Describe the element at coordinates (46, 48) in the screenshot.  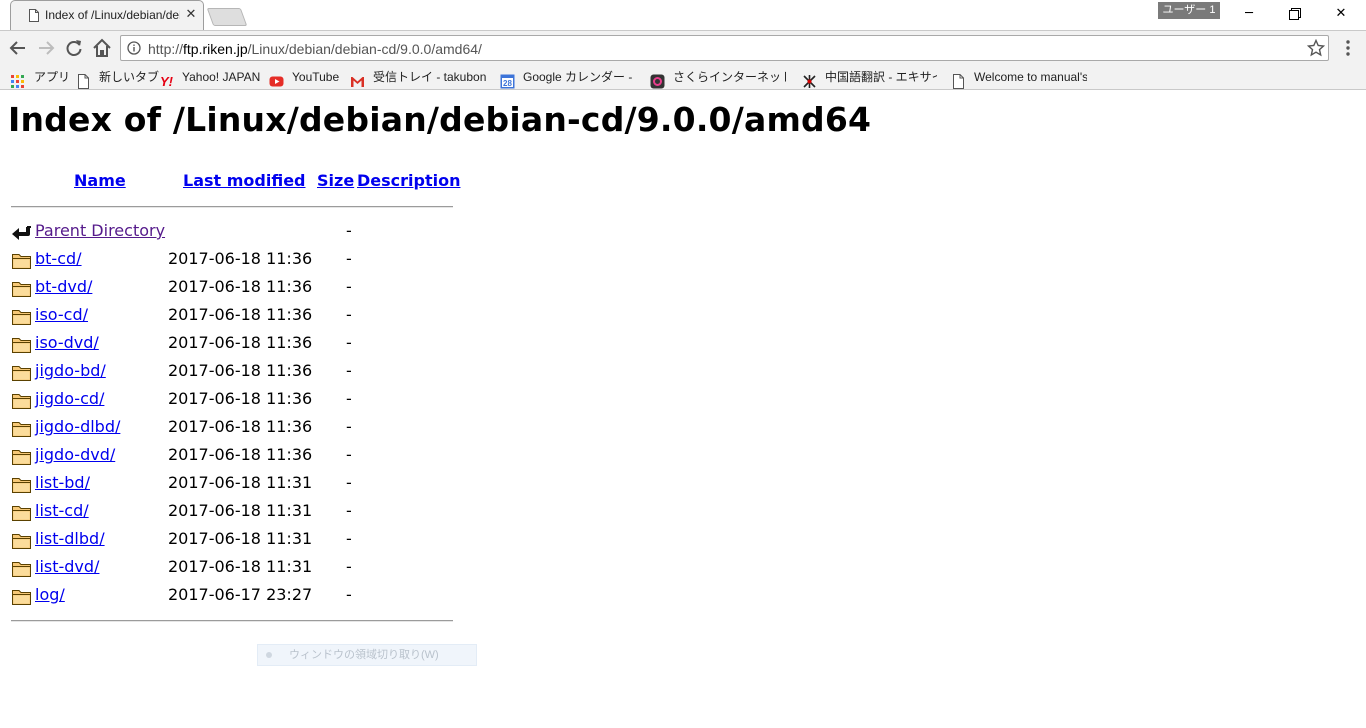
I see `forward-arrow-icon` at that location.